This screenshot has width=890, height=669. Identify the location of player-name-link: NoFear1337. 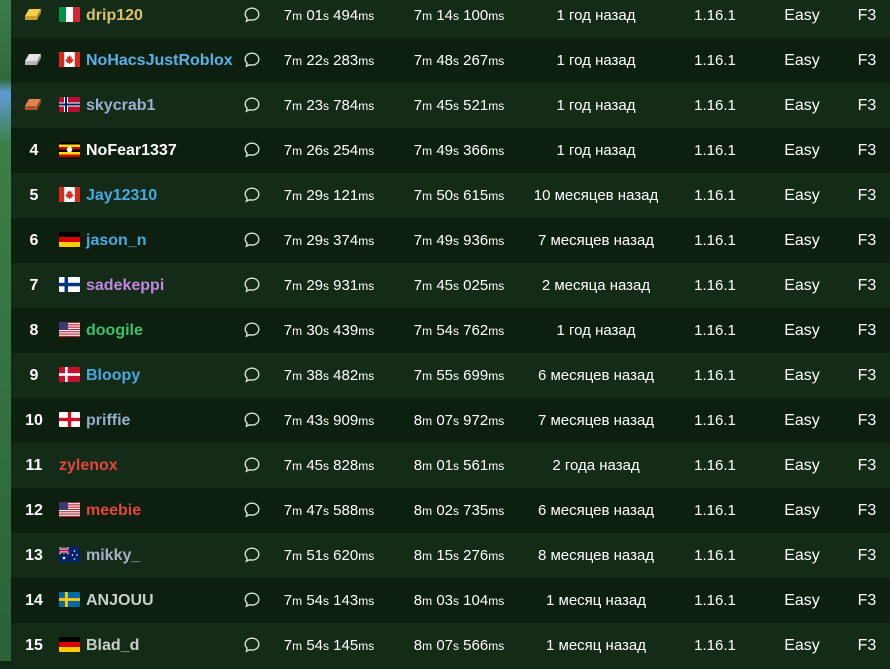
(166, 150).